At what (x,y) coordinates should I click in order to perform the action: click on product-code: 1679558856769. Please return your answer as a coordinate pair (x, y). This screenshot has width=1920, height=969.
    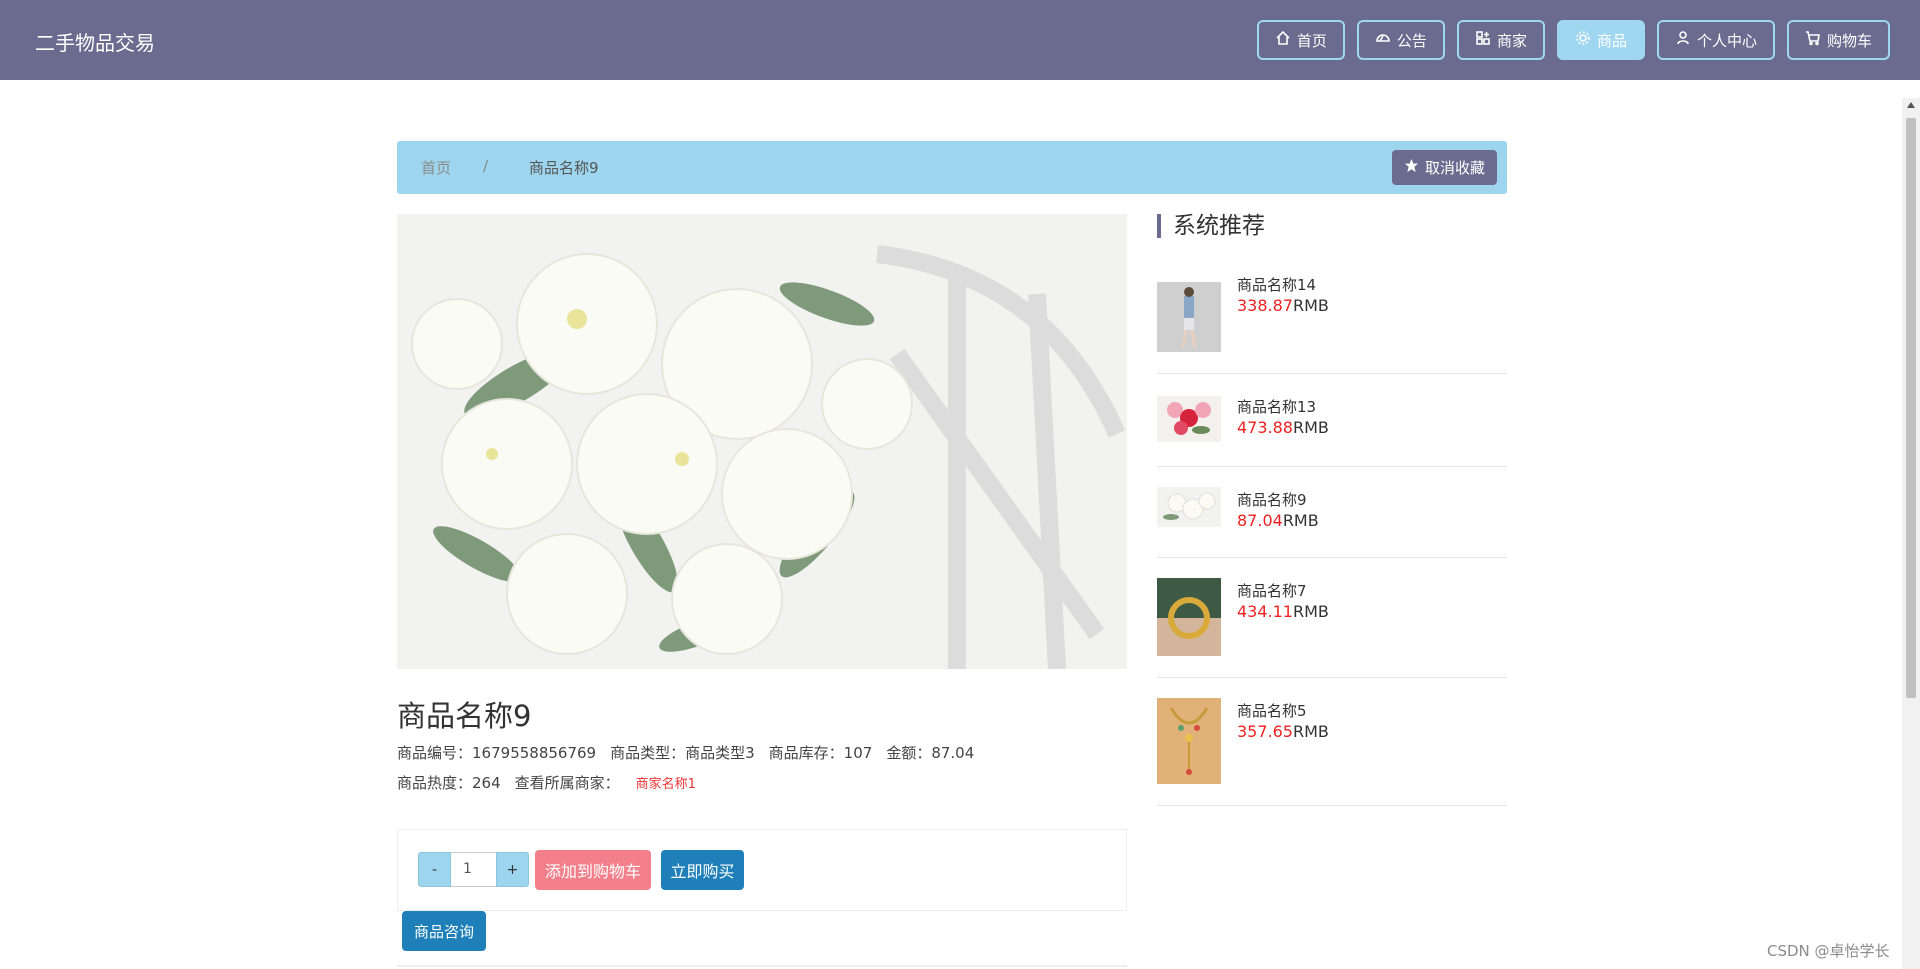
    Looking at the image, I should click on (534, 753).